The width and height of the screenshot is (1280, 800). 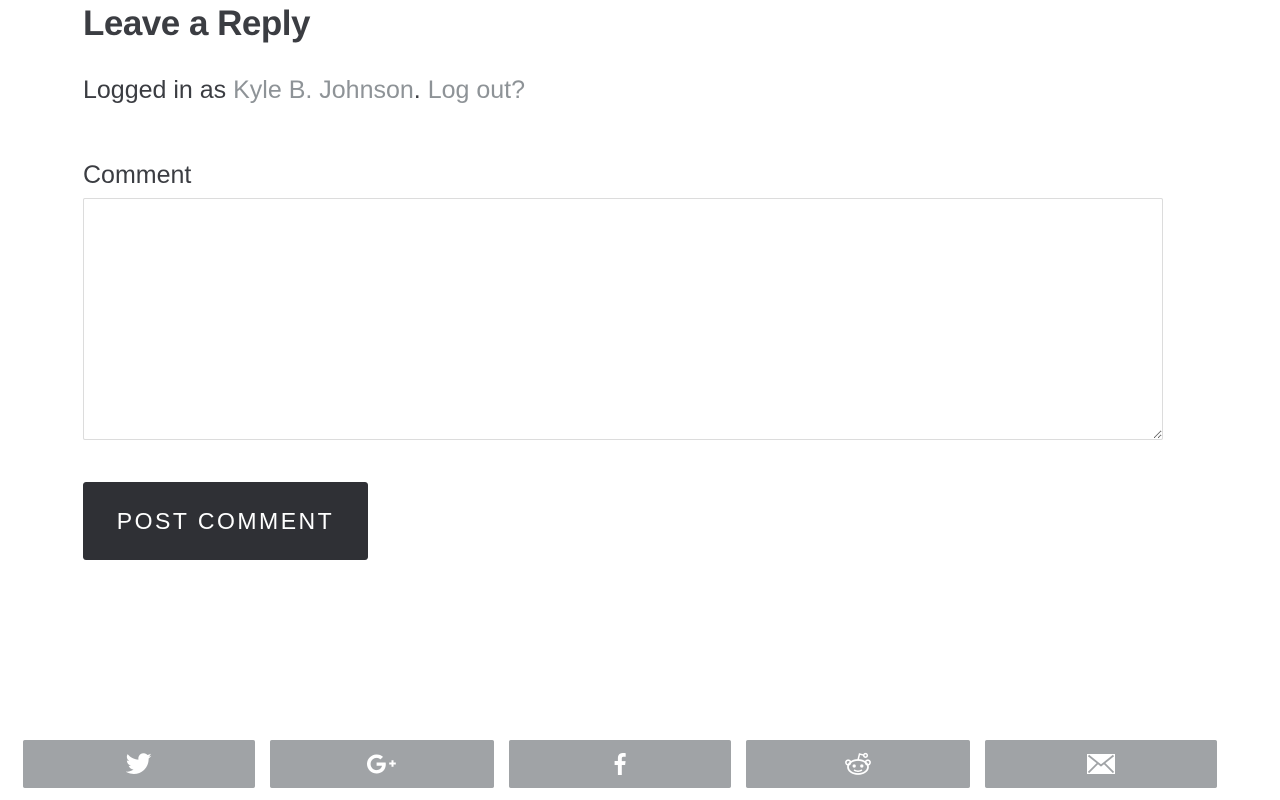 I want to click on post-comment-button: POST COMMENT, so click(x=225, y=521).